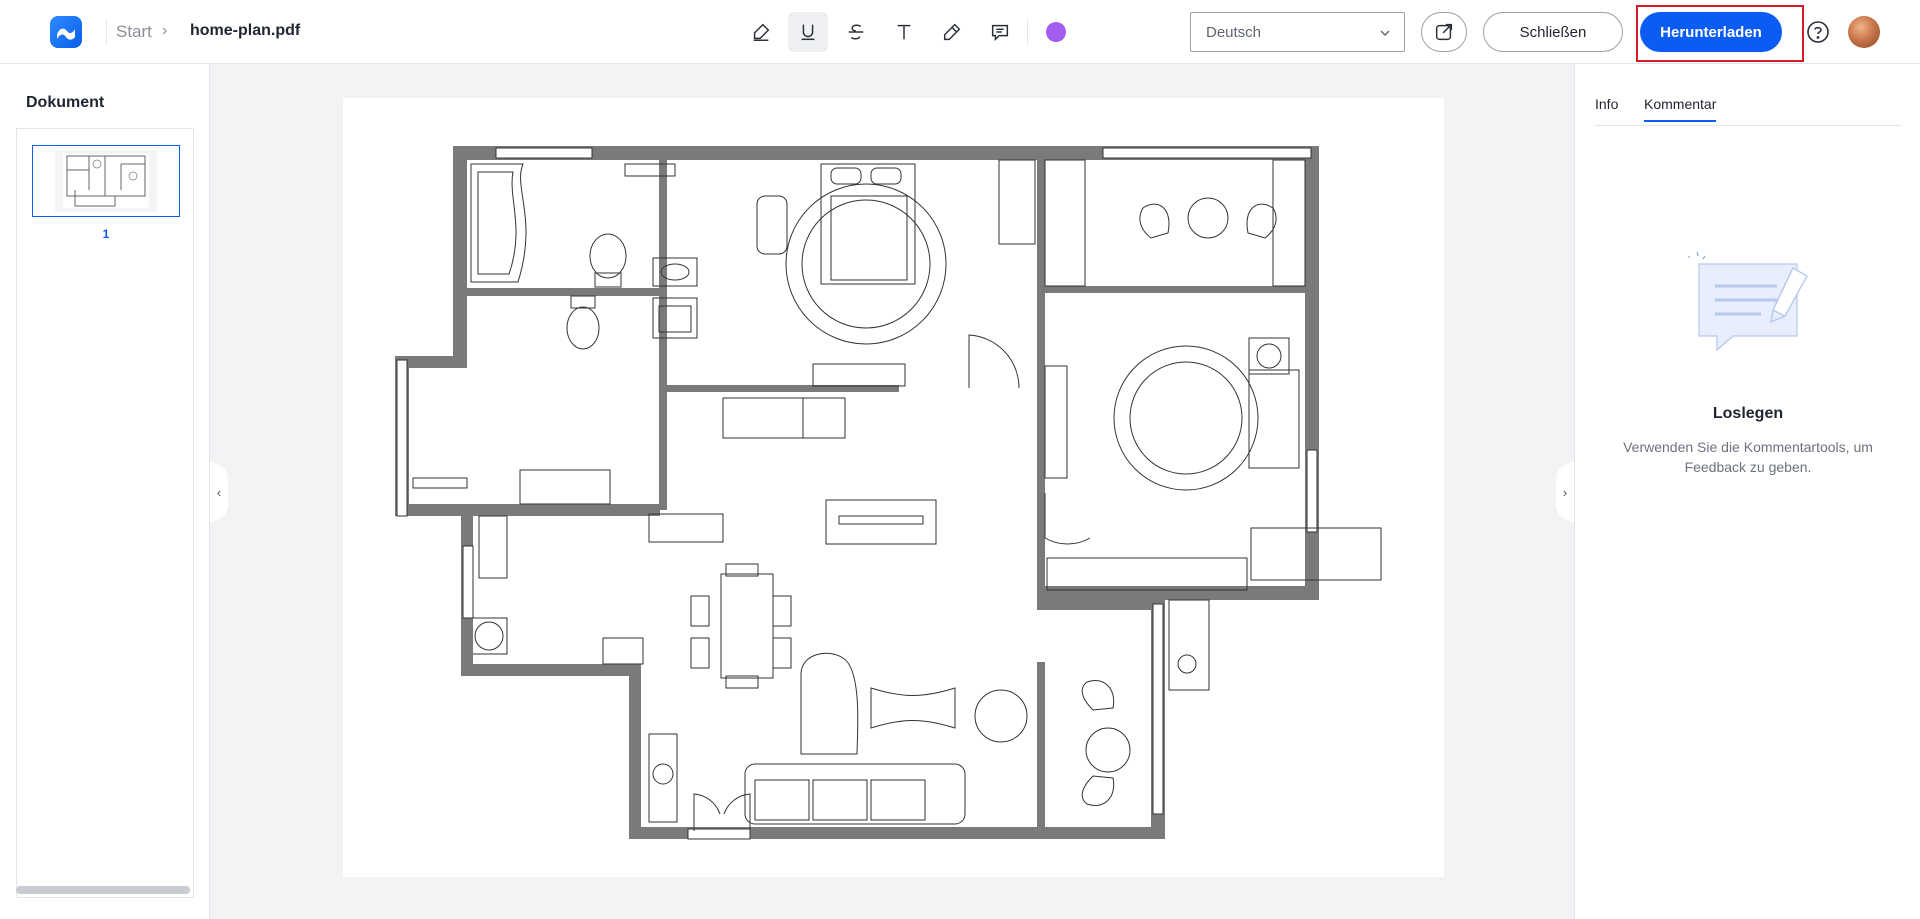  What do you see at coordinates (1606, 108) in the screenshot?
I see `tab-info: Info` at bounding box center [1606, 108].